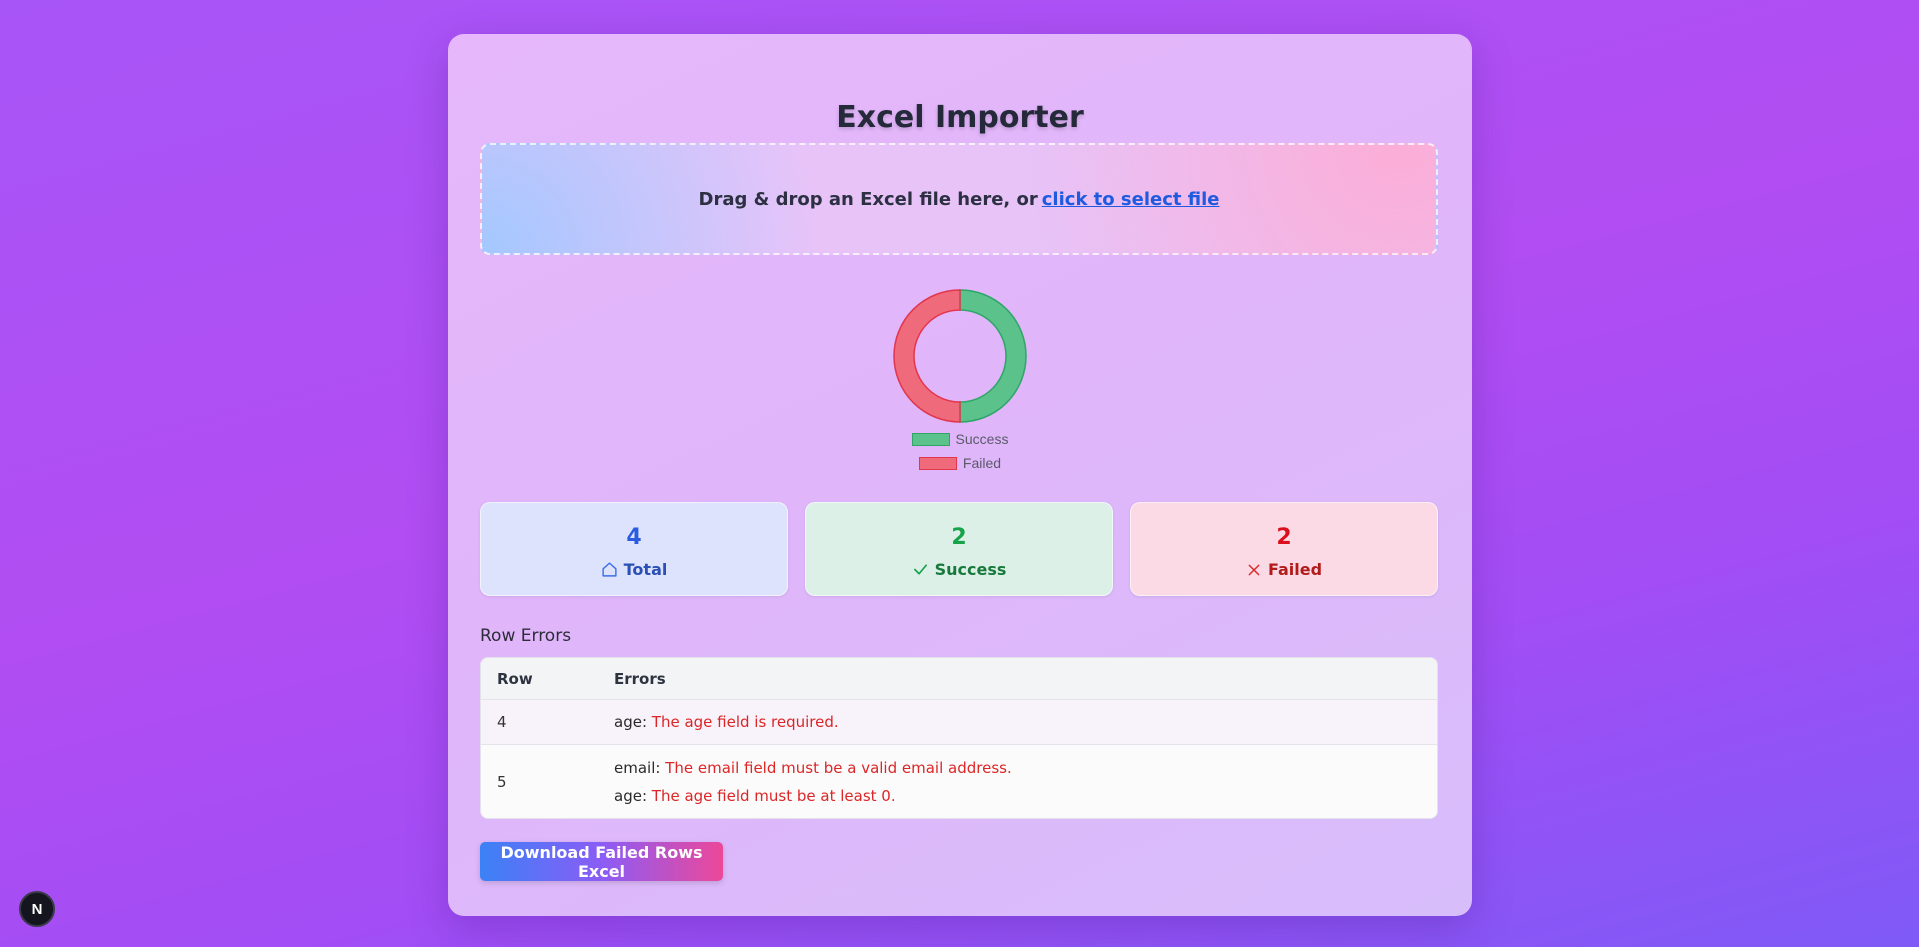  Describe the element at coordinates (773, 795) in the screenshot. I see `error-message: The age field must be at least 0.` at that location.